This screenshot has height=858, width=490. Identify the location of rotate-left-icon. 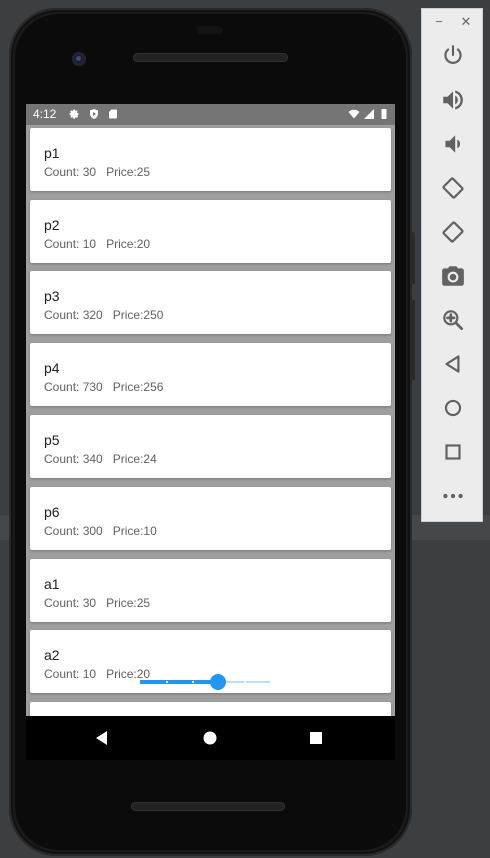
(453, 188).